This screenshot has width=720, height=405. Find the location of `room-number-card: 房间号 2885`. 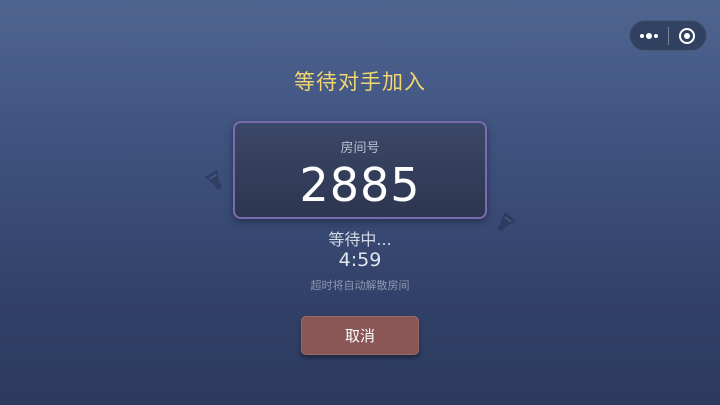

room-number-card: 房间号 2885 is located at coordinates (360, 170).